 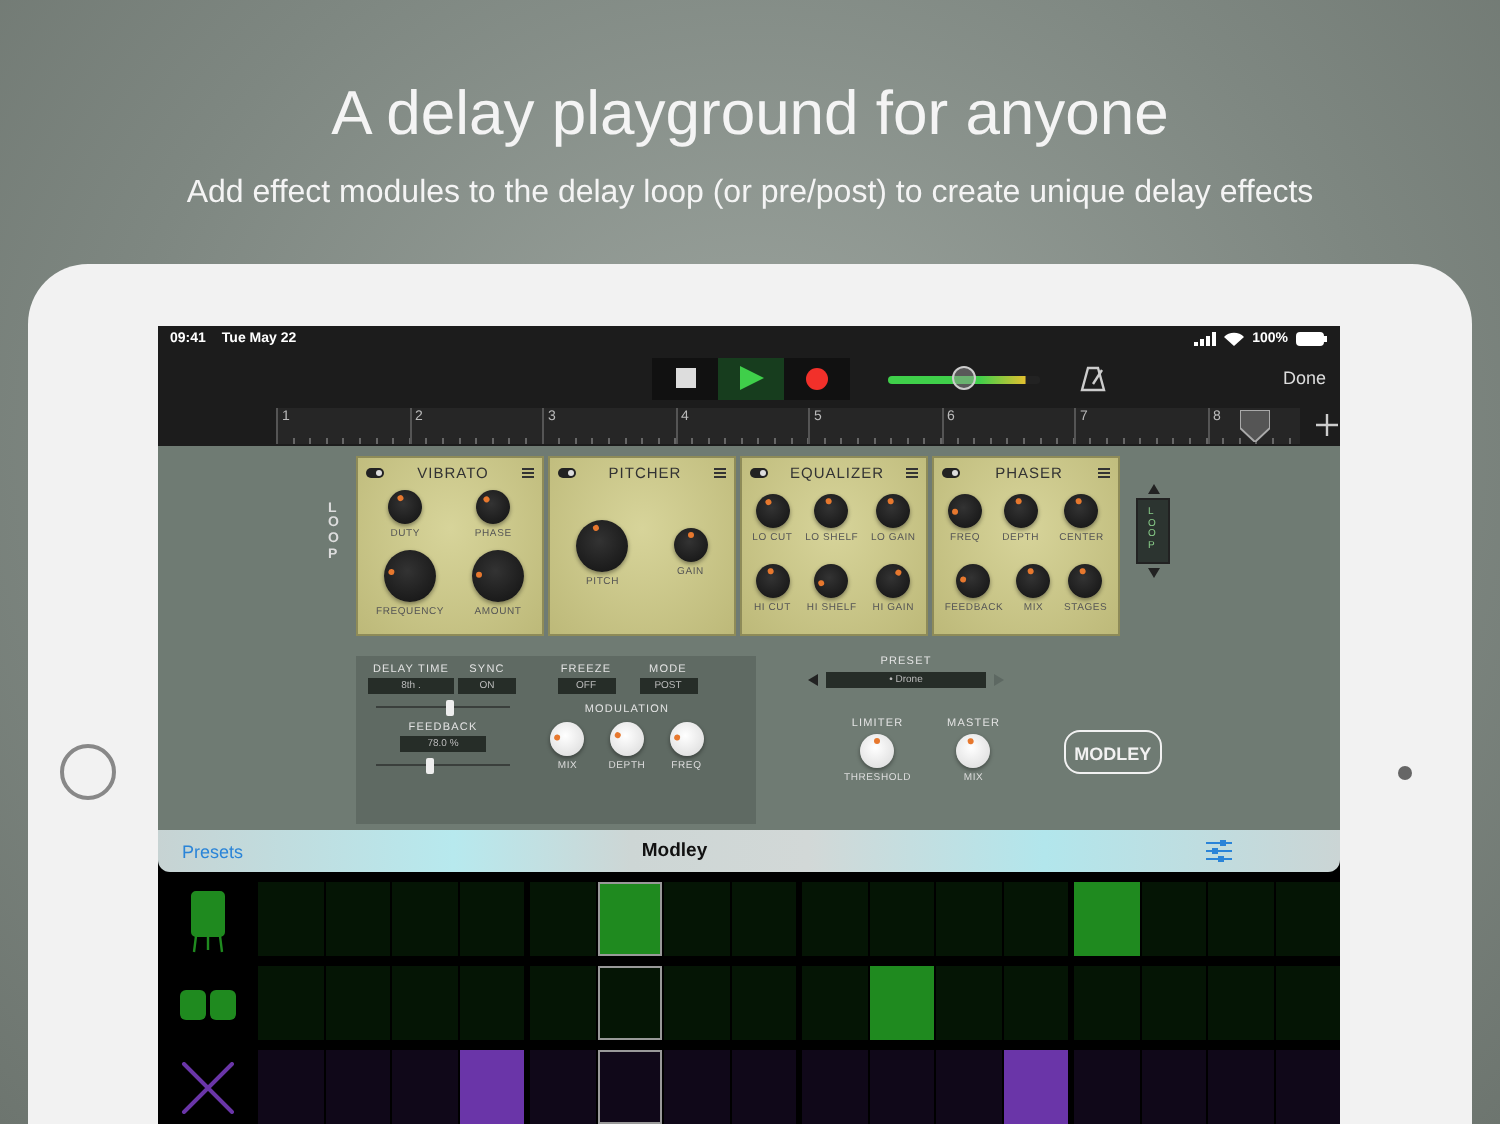 What do you see at coordinates (1205, 339) in the screenshot?
I see `signal-icon` at bounding box center [1205, 339].